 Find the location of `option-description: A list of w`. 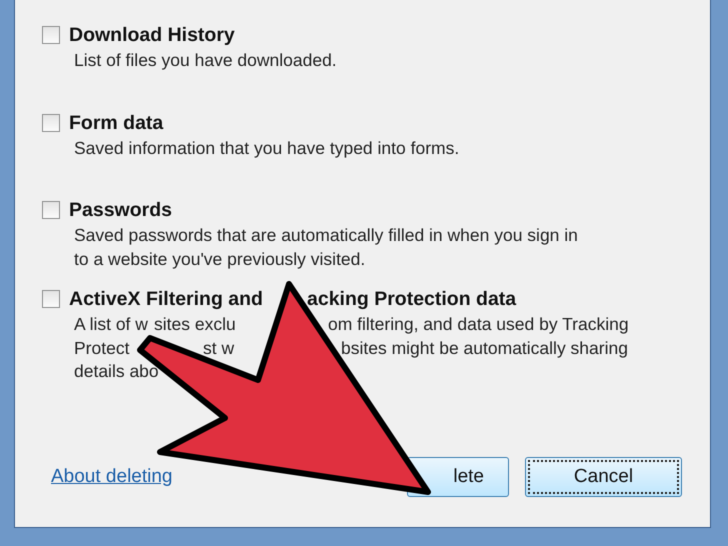

option-description: A list of w is located at coordinates (111, 324).